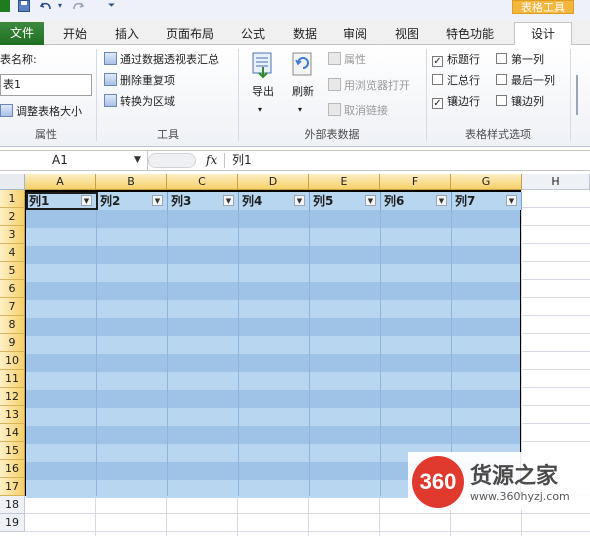 Image resolution: width=590 pixels, height=536 pixels. Describe the element at coordinates (211, 160) in the screenshot. I see `insert-function-icon: fx` at that location.